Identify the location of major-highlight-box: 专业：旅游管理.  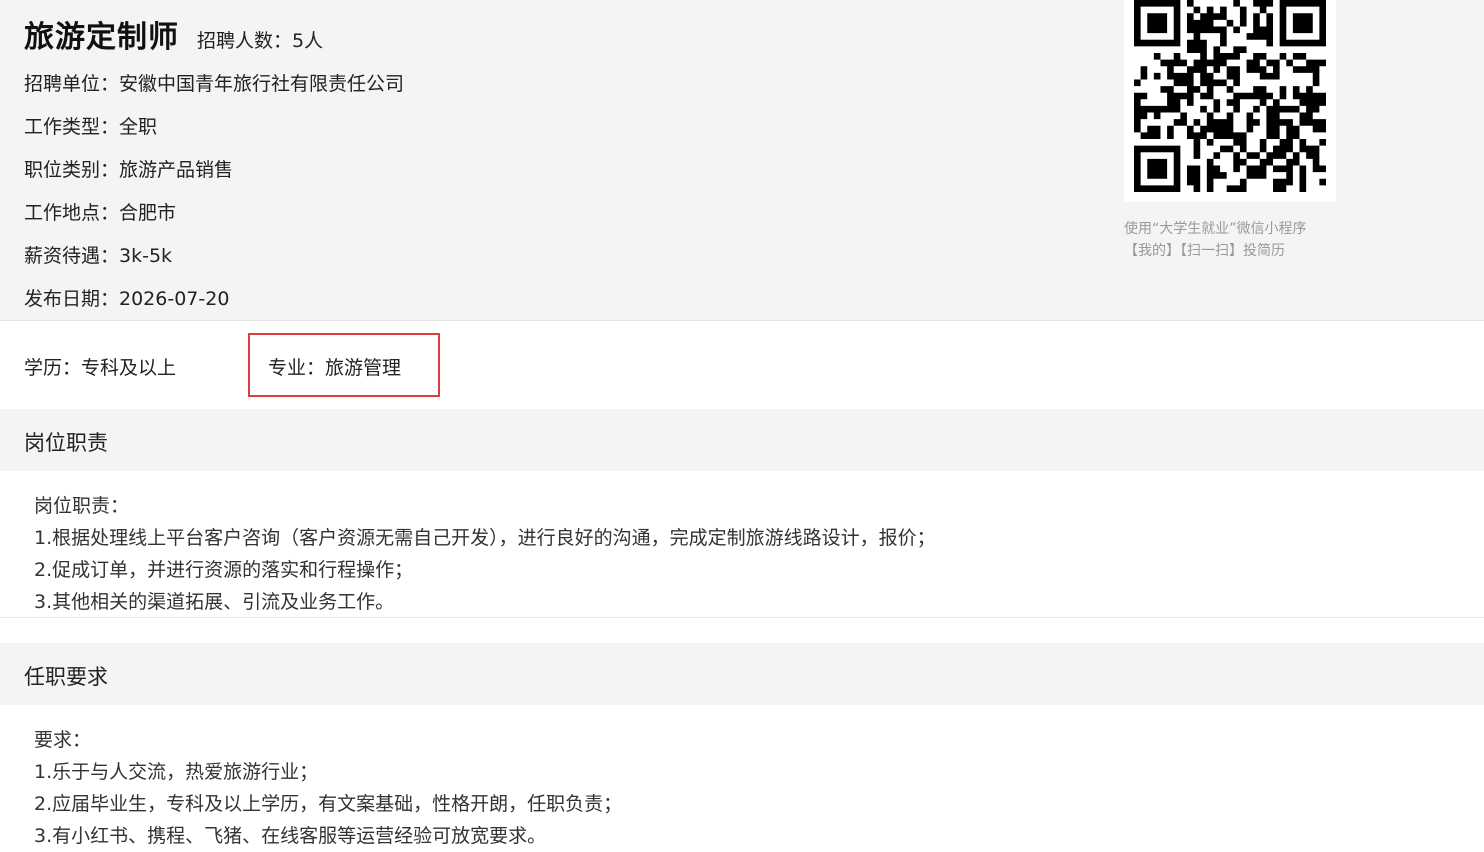
(344, 365).